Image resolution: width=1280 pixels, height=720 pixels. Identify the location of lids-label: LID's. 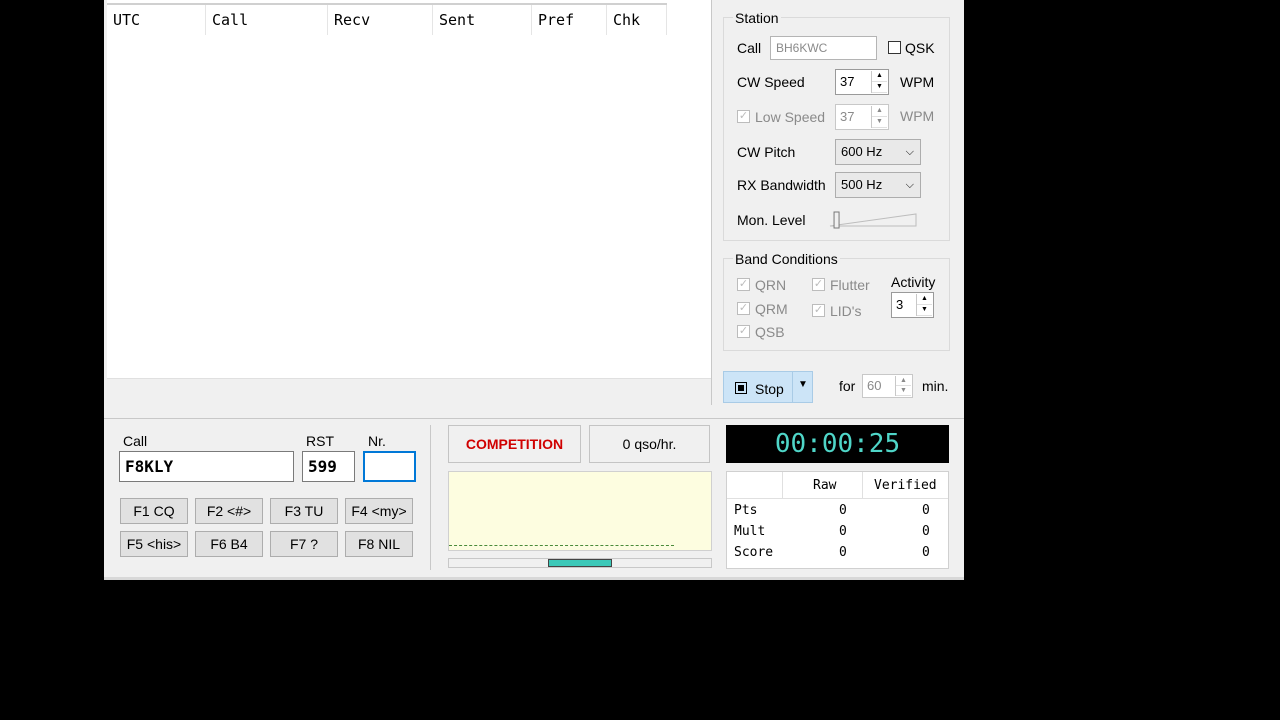
(846, 311).